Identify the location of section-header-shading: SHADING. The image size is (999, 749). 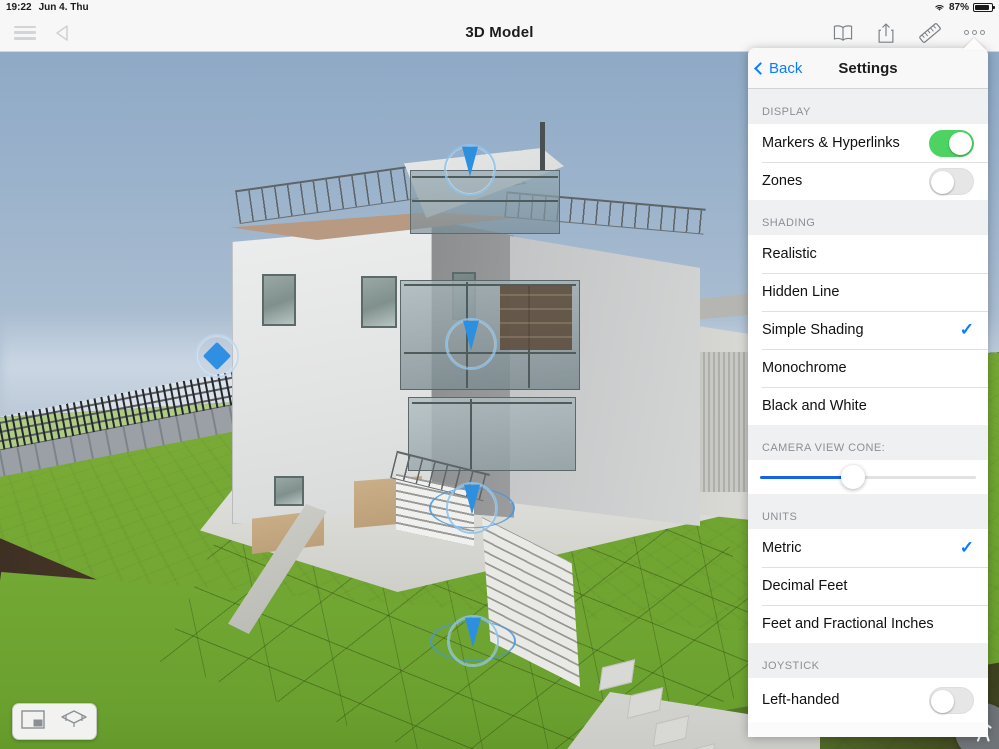
(868, 217).